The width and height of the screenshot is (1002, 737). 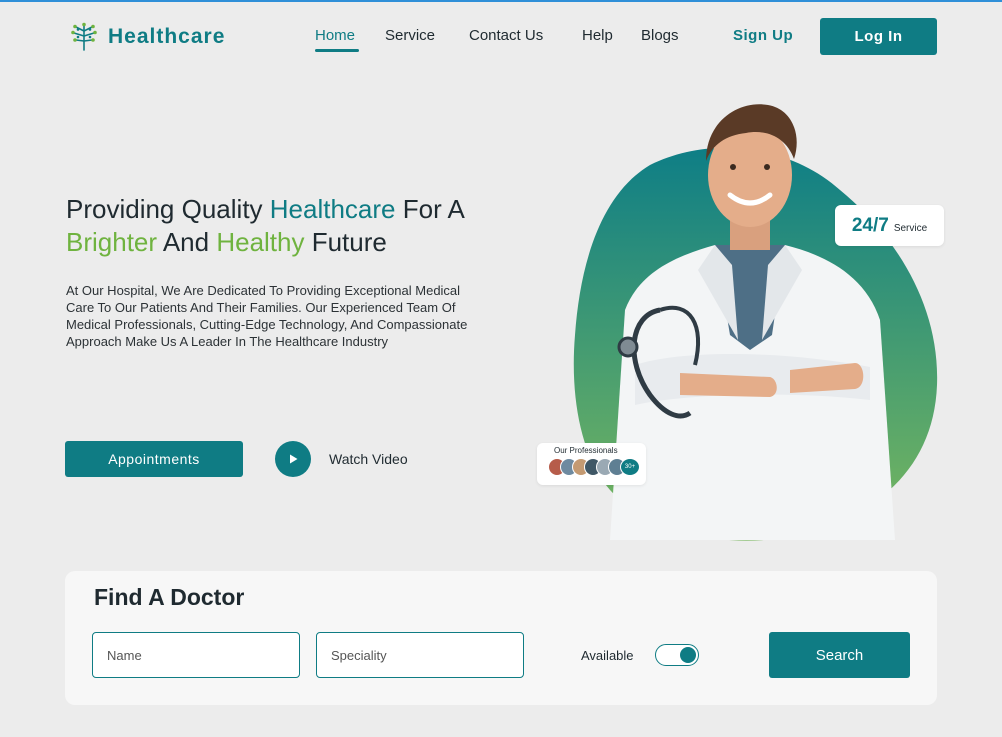 I want to click on headline-part: Future, so click(x=345, y=242).